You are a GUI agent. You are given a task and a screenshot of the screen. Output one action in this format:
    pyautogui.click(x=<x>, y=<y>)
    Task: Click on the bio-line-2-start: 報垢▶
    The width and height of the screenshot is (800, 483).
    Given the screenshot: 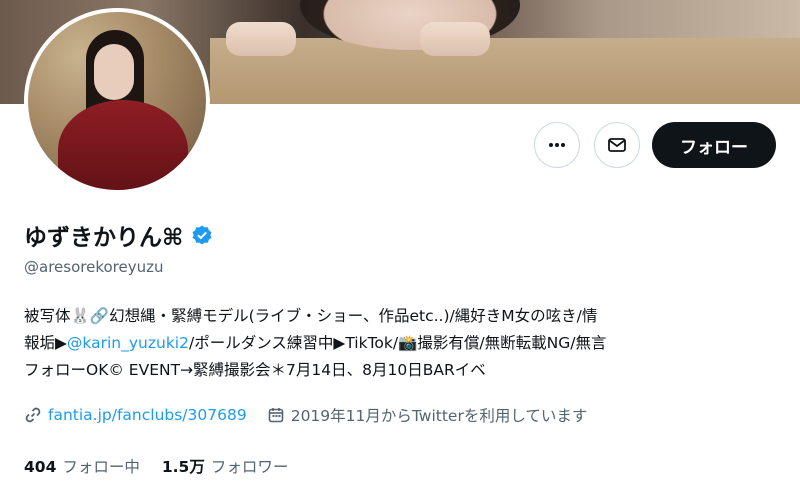 What is the action you would take?
    pyautogui.click(x=45, y=343)
    